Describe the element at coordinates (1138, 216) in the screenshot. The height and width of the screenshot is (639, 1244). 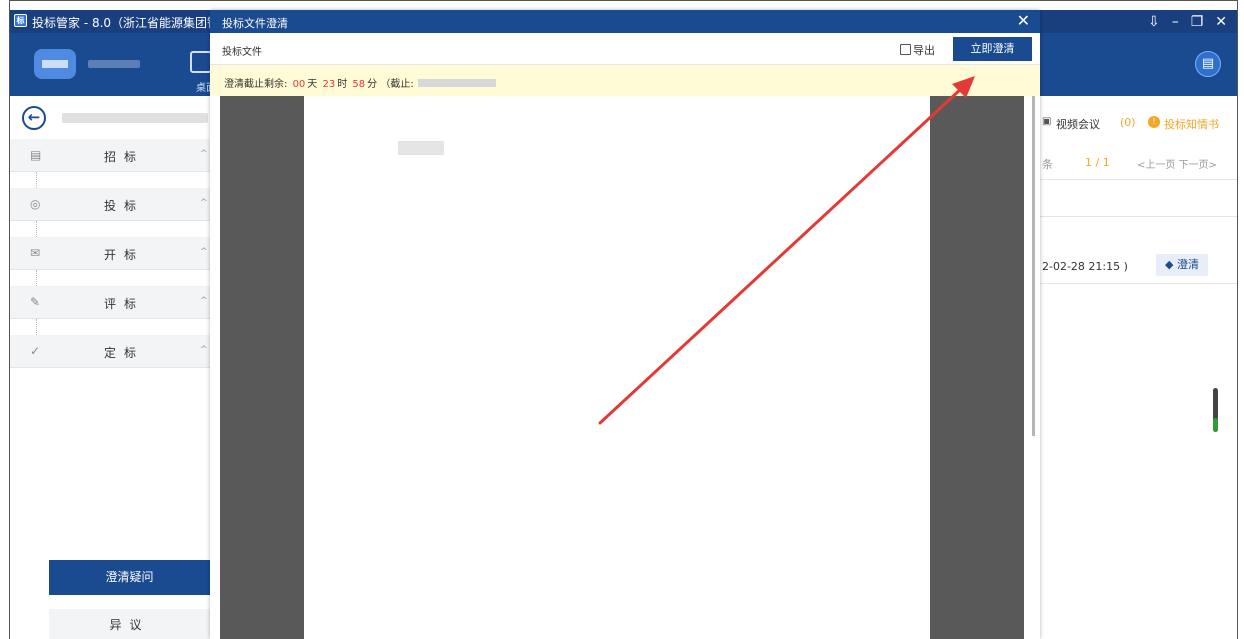
I see `divider` at that location.